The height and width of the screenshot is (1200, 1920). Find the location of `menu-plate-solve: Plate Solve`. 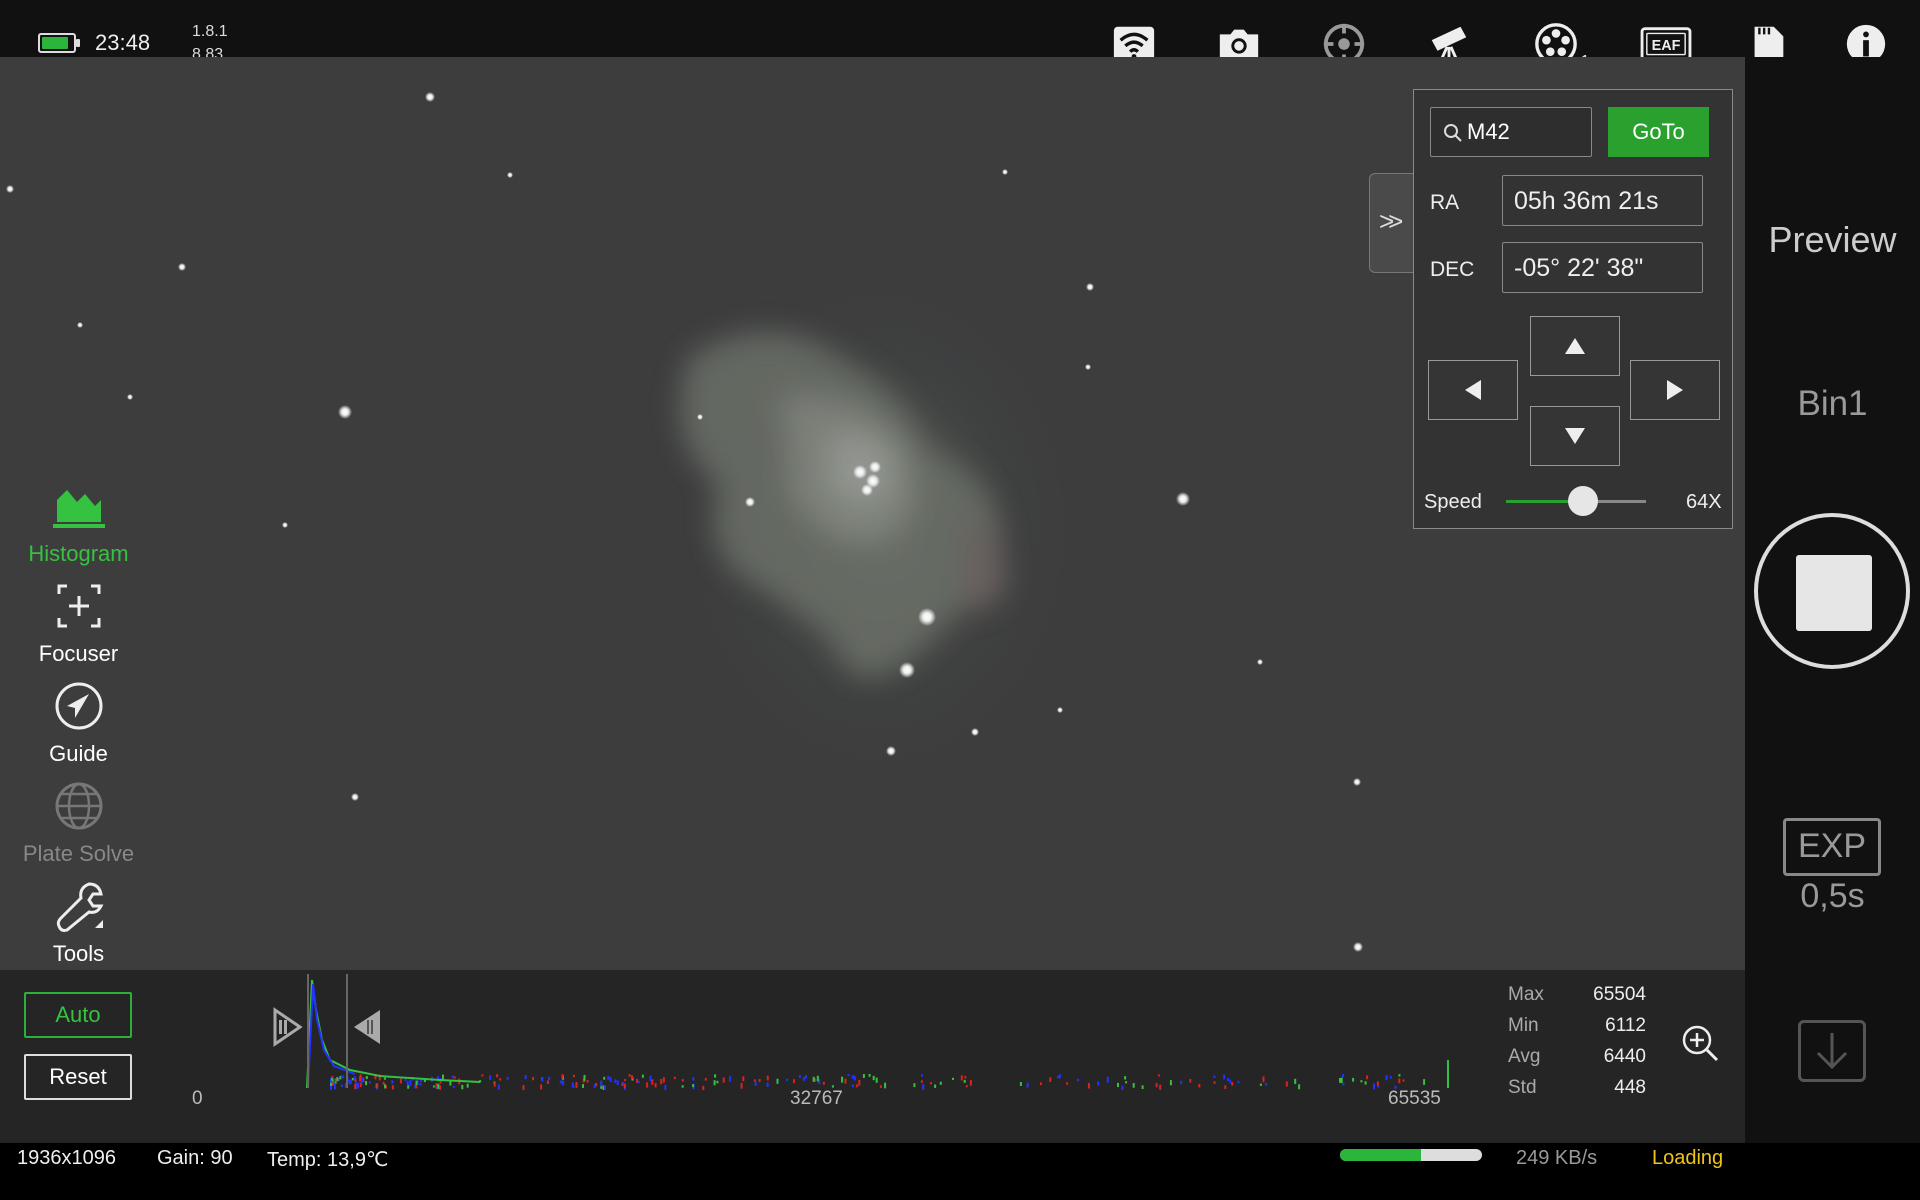

menu-plate-solve: Plate Solve is located at coordinates (78, 822).